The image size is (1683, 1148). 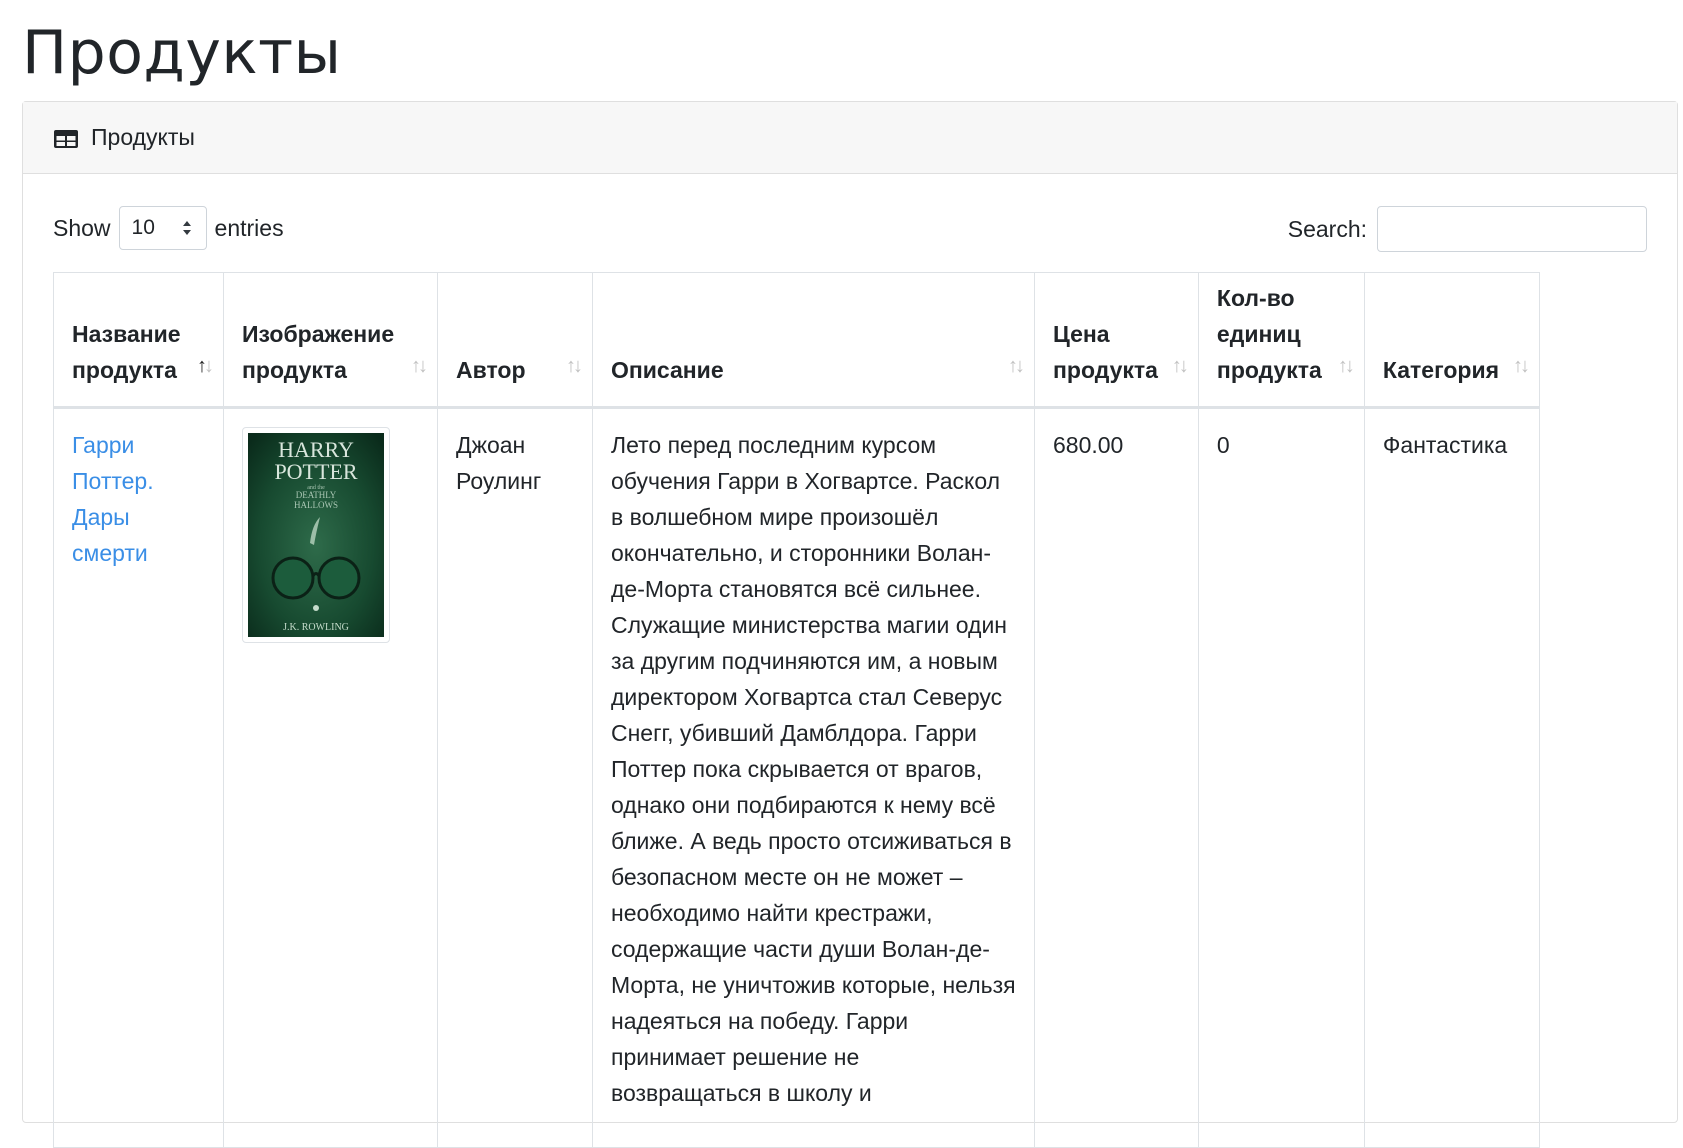 I want to click on show-label: Show, so click(x=82, y=227).